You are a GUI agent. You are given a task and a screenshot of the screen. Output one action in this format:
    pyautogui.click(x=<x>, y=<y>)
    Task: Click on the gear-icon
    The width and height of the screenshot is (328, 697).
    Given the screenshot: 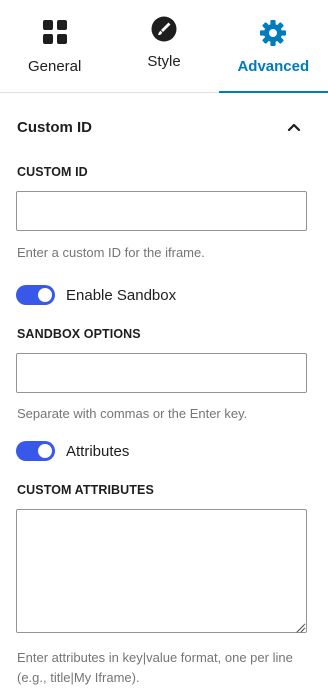 What is the action you would take?
    pyautogui.click(x=273, y=35)
    